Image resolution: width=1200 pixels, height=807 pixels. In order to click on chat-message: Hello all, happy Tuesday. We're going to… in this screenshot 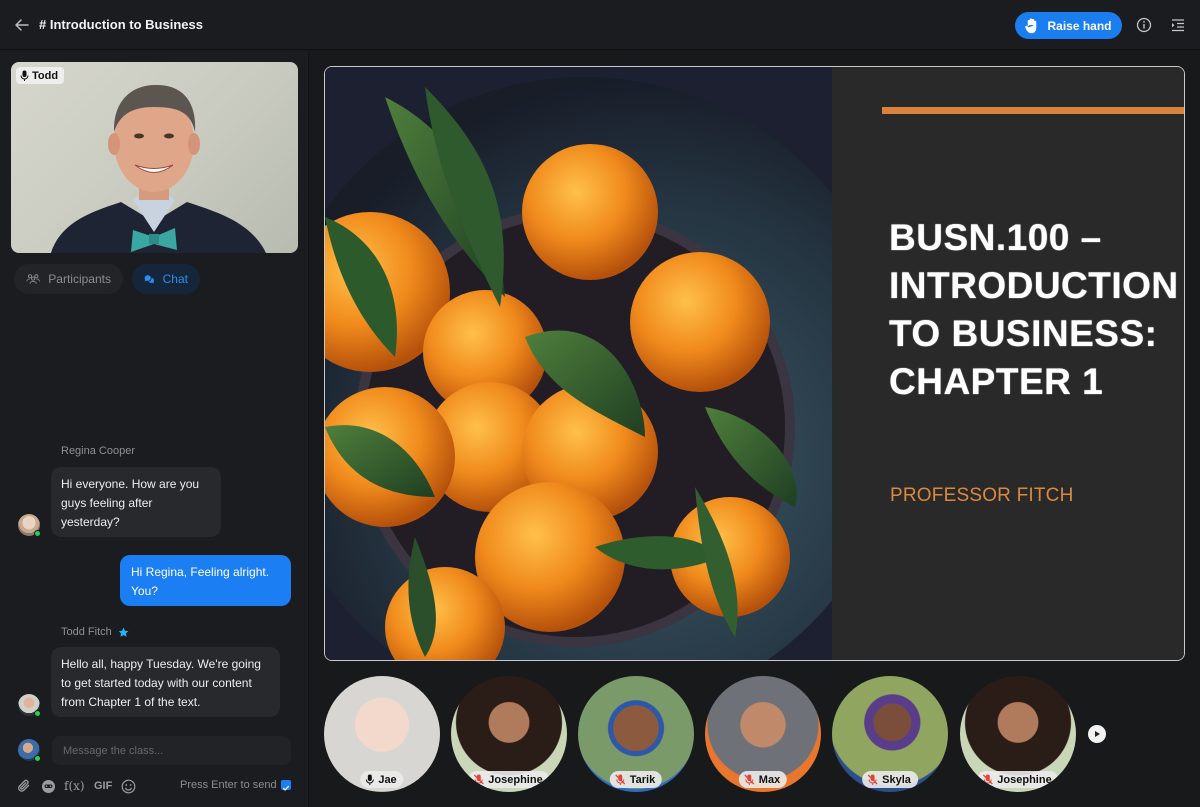, I will do `click(165, 682)`.